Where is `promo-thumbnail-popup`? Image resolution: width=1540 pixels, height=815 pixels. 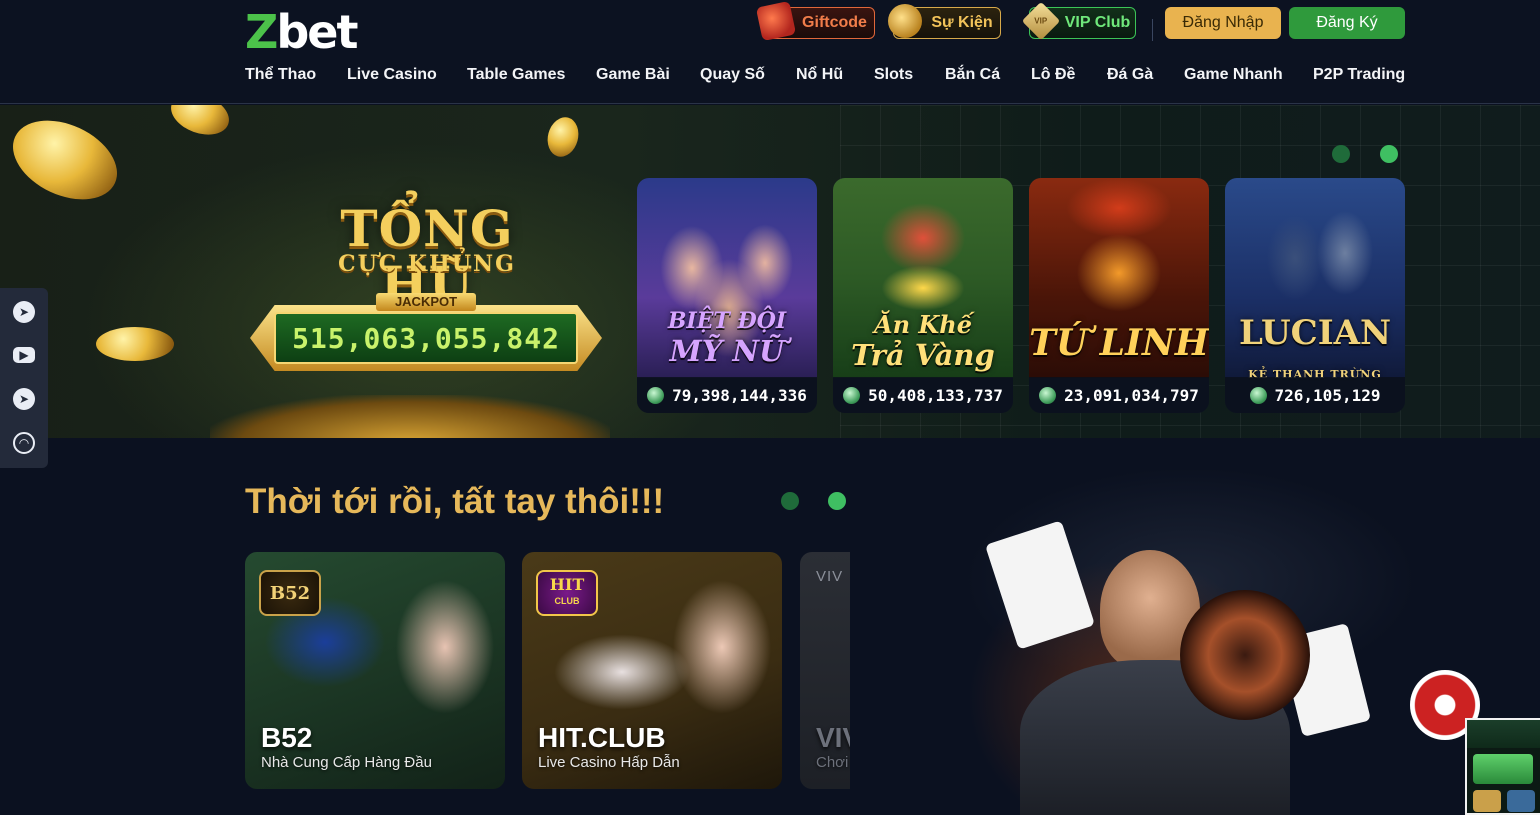 promo-thumbnail-popup is located at coordinates (1502, 766).